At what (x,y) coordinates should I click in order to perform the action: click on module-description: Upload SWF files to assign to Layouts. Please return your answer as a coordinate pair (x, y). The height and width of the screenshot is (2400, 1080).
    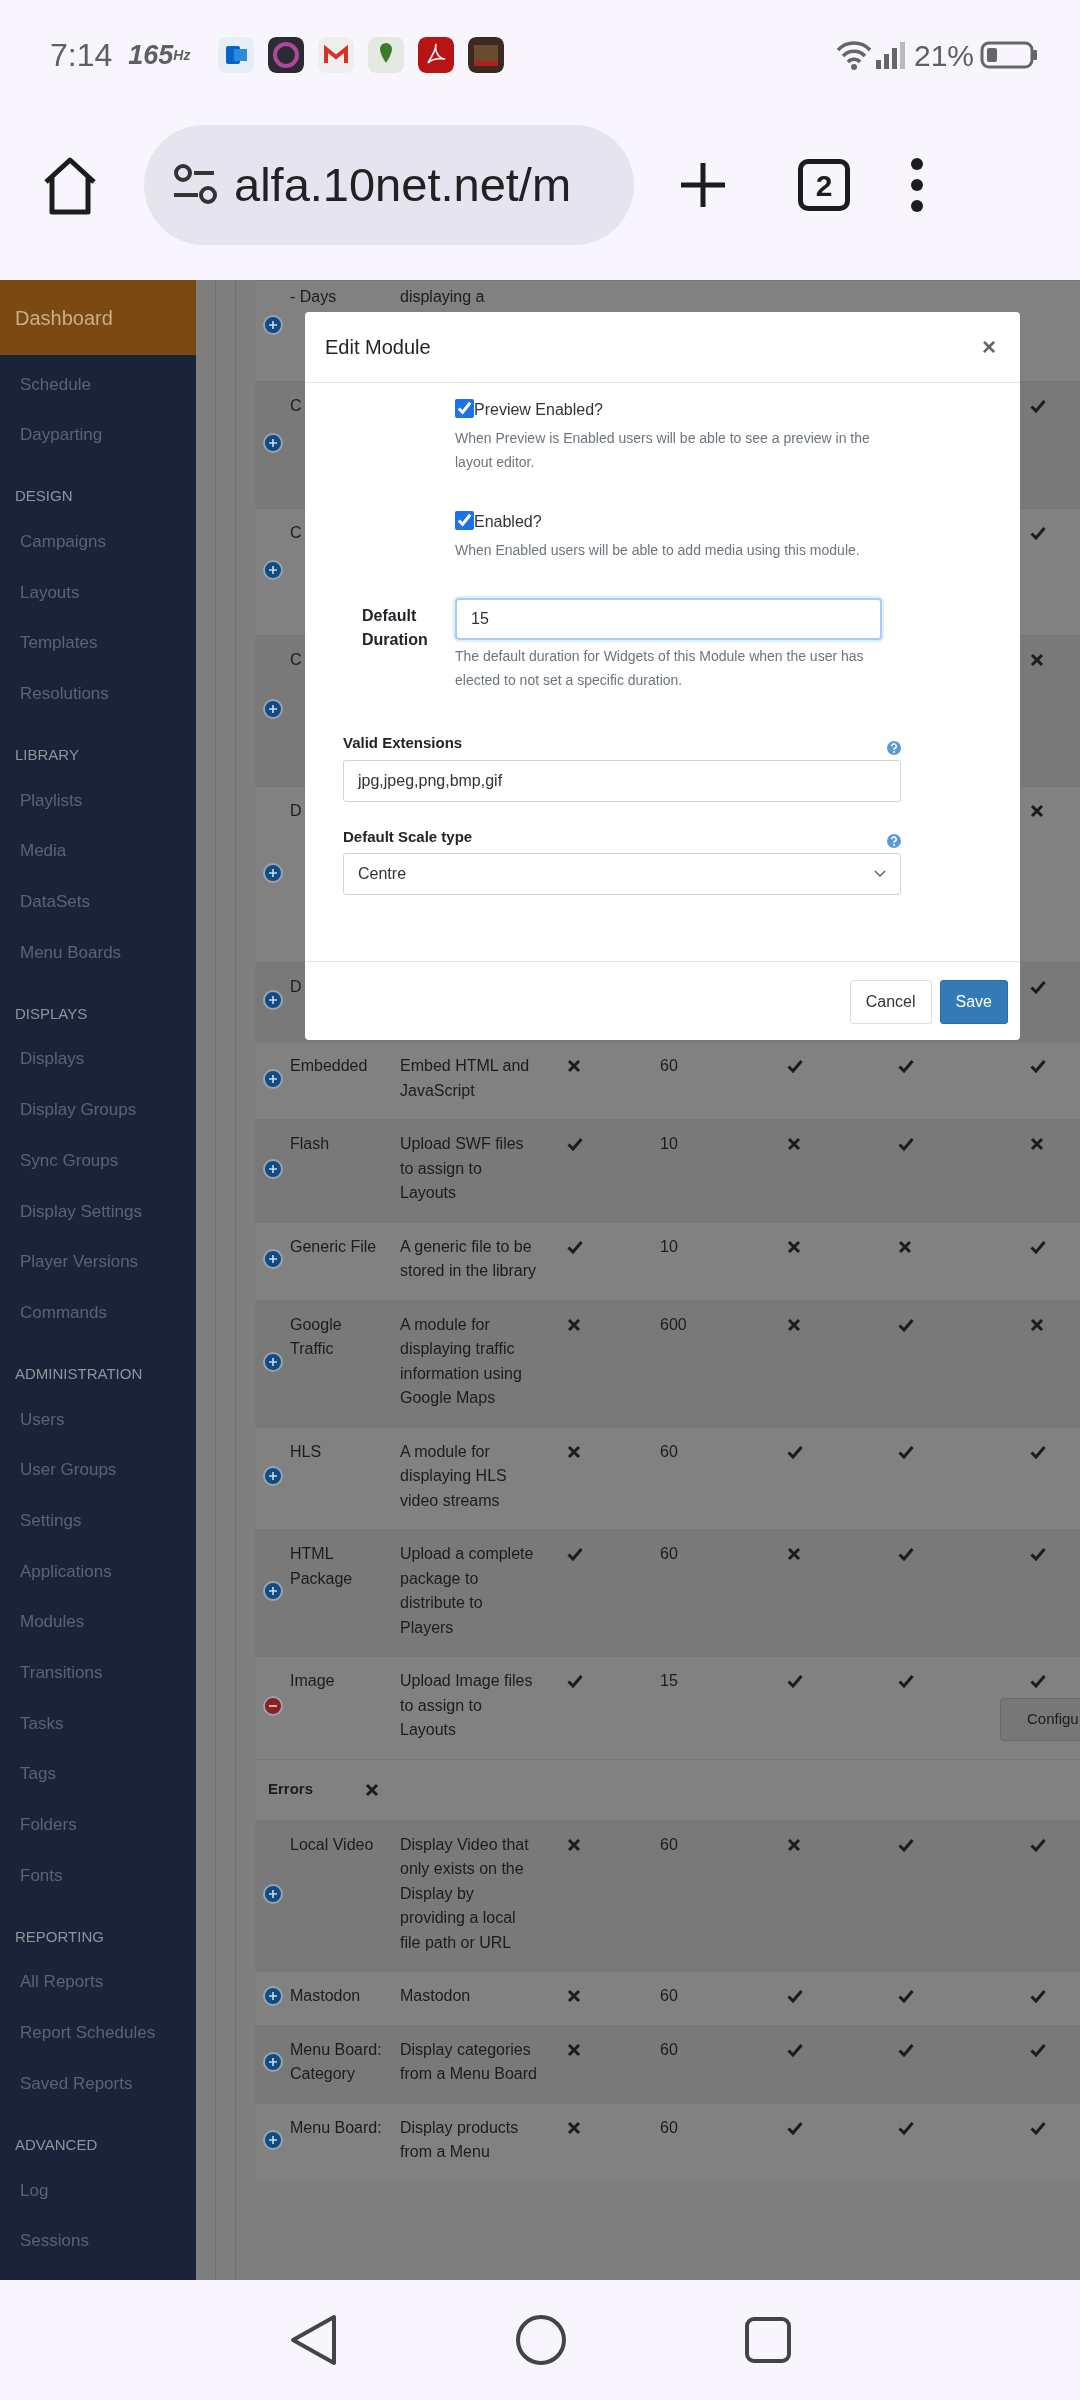
    Looking at the image, I should click on (462, 1168).